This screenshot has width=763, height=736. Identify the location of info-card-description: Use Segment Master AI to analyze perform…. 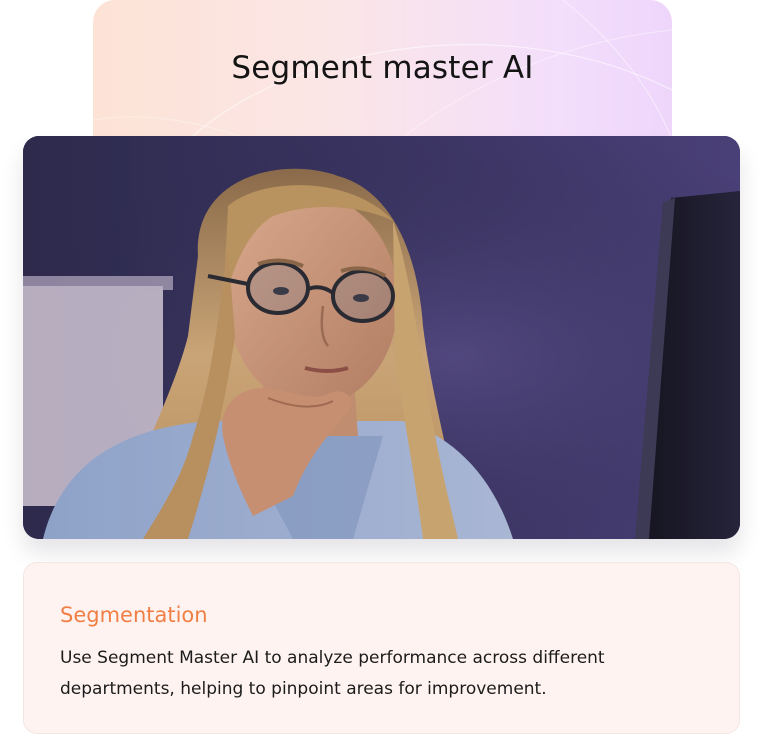
(332, 673).